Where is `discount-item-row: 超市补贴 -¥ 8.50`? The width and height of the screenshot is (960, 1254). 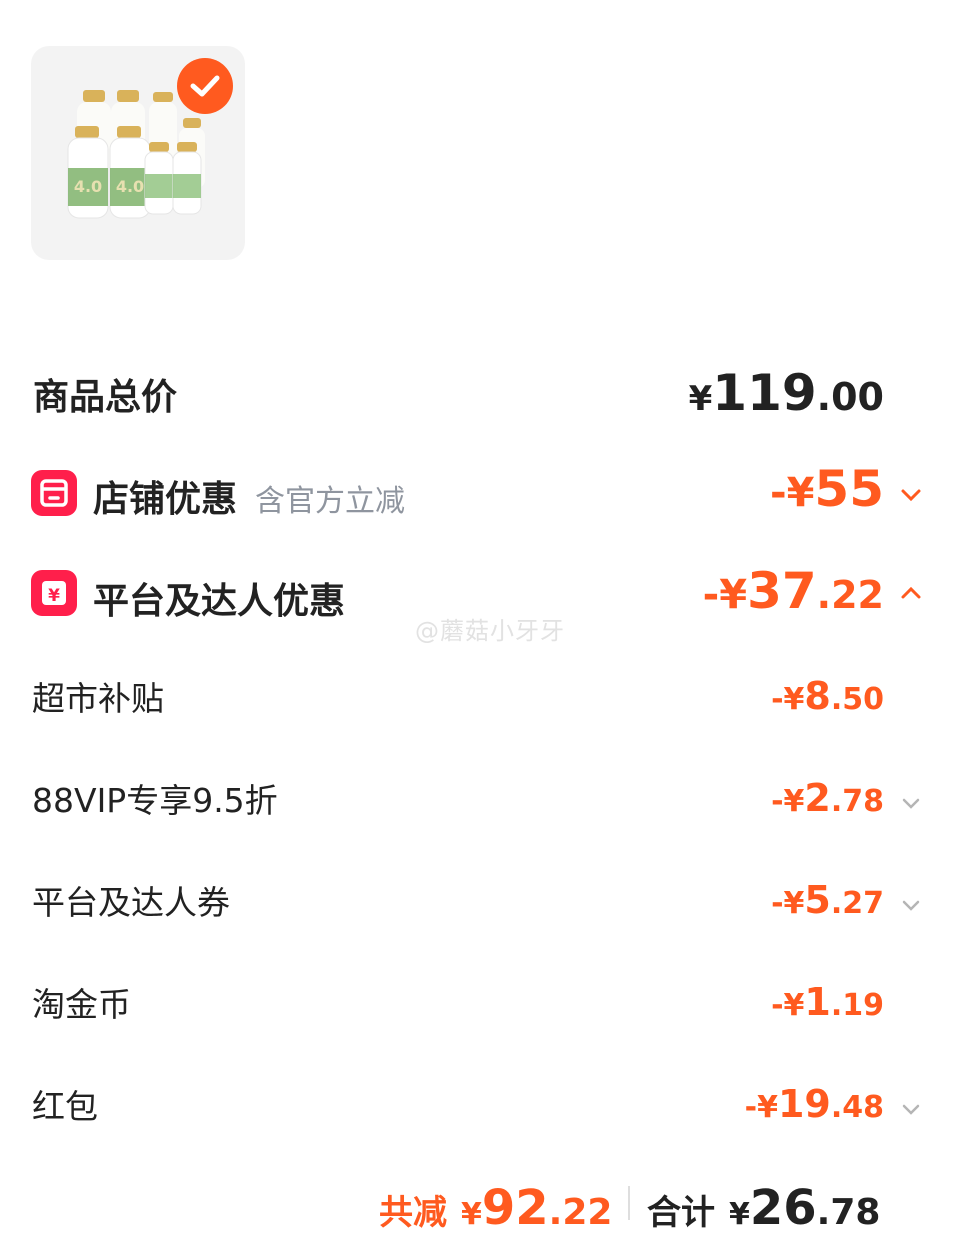
discount-item-row: 超市补贴 -¥ 8.50 is located at coordinates (480, 698).